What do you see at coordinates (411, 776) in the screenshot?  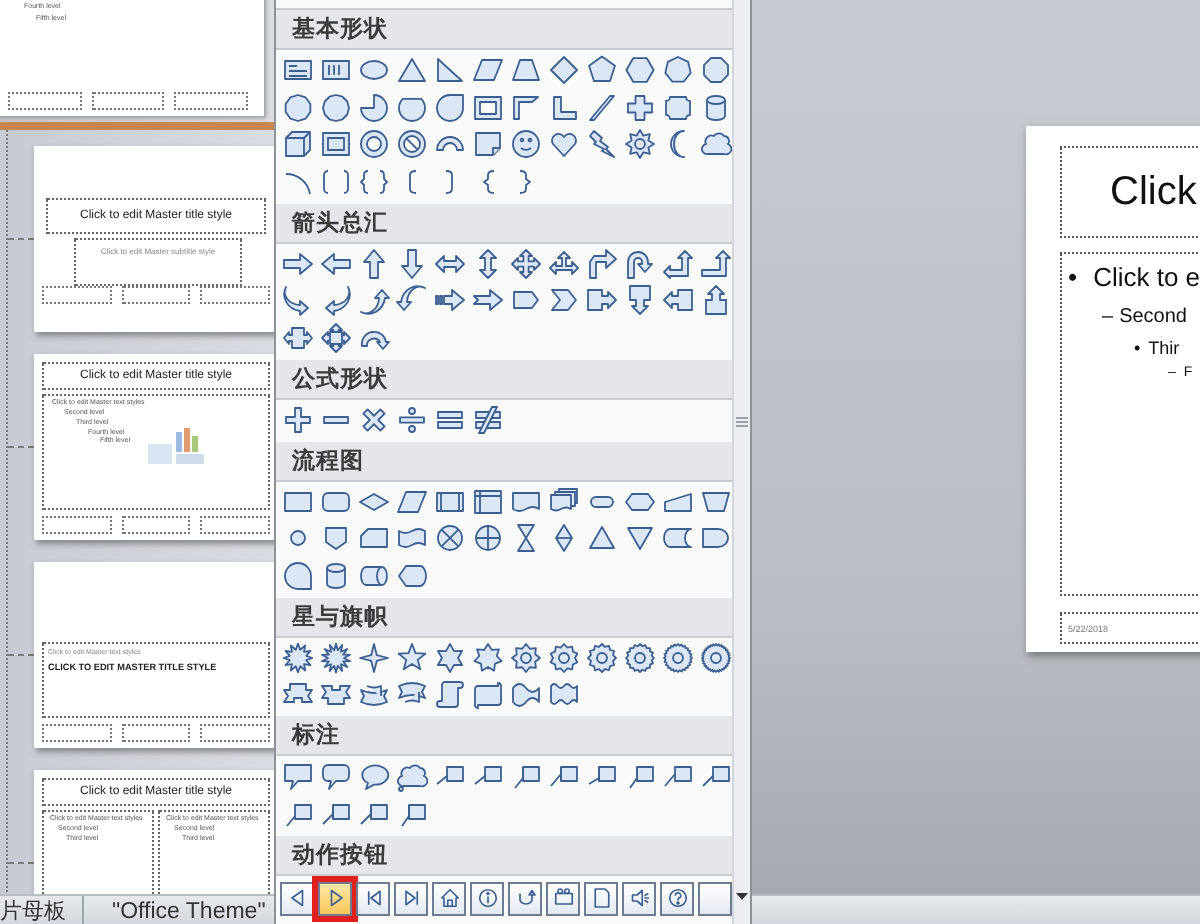 I see `cloud-callout-icon` at bounding box center [411, 776].